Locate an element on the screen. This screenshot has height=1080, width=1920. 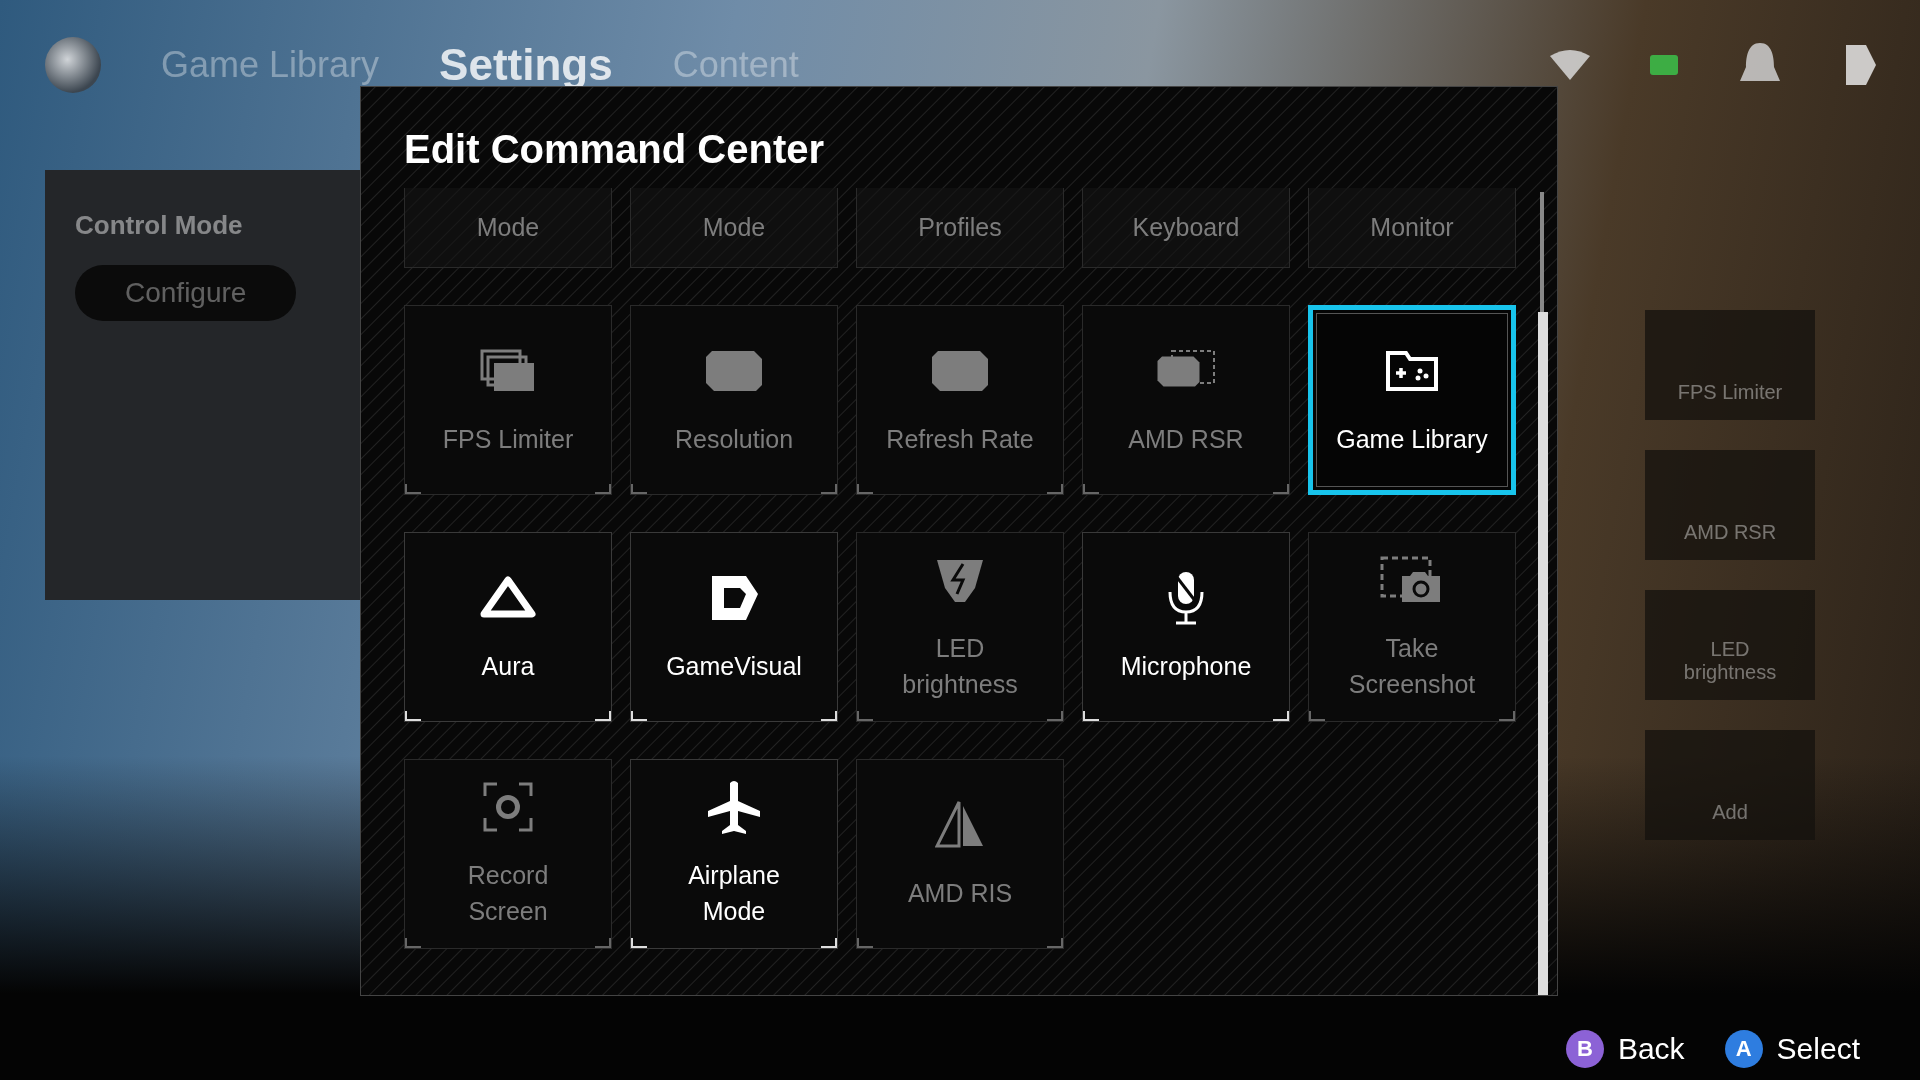
wifi-icon is located at coordinates (1570, 65).